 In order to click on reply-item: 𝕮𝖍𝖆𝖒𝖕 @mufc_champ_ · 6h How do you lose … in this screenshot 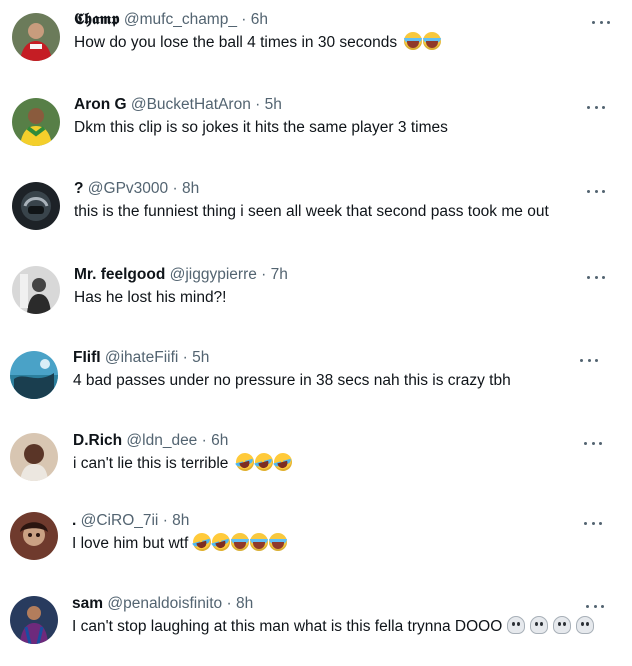, I will do `click(316, 43)`.